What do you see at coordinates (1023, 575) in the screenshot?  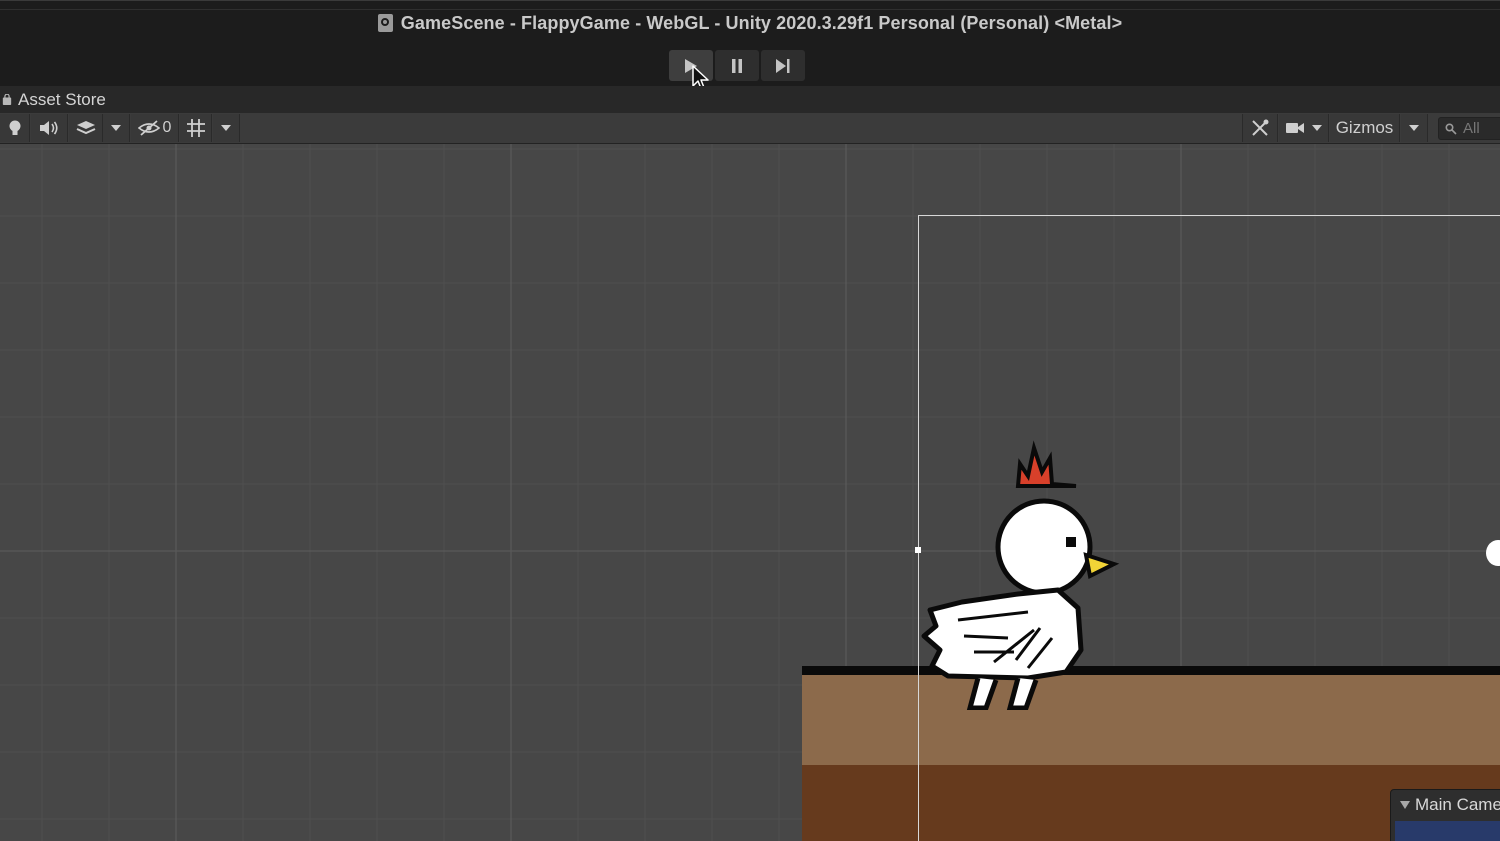 I see `chicken-sprite` at bounding box center [1023, 575].